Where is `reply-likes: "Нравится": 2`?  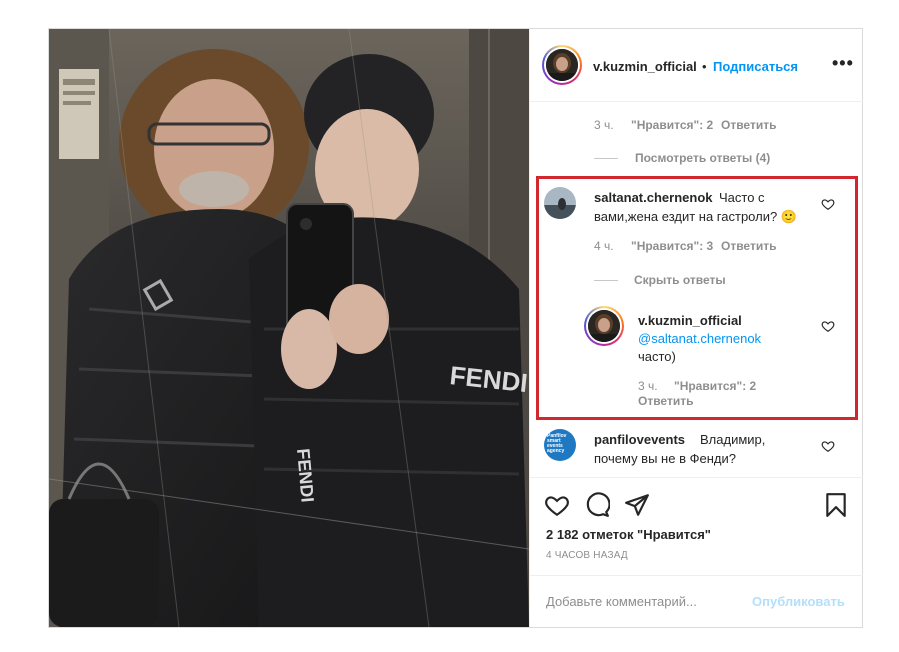
reply-likes: "Нравится": 2 is located at coordinates (715, 386).